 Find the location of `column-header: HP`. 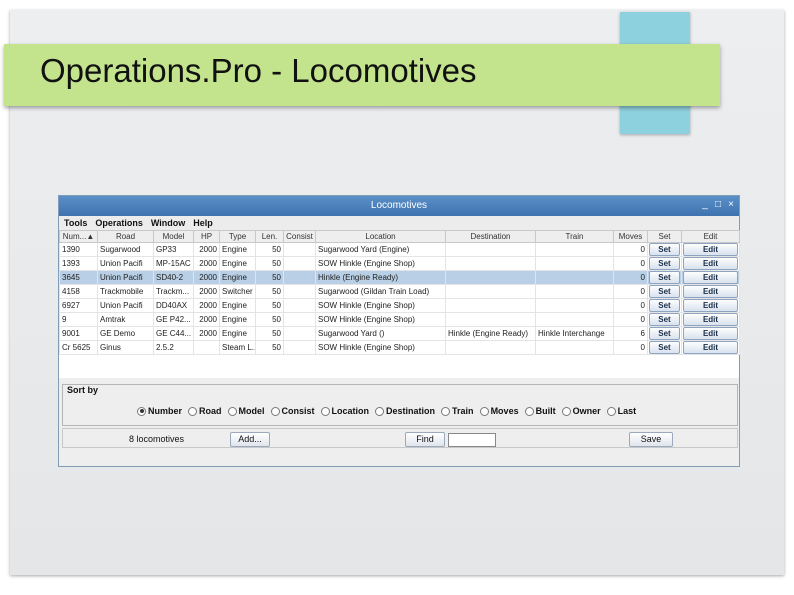

column-header: HP is located at coordinates (206, 236).